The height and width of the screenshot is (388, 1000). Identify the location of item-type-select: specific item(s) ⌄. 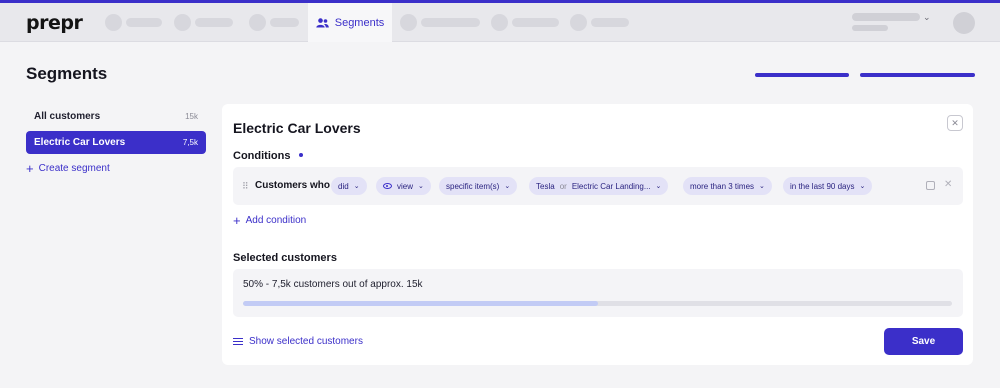
(478, 186).